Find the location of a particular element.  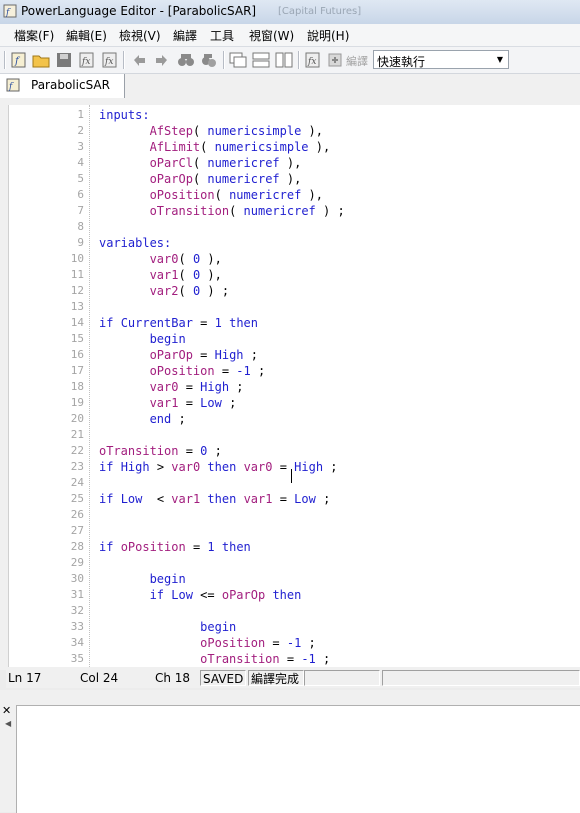

status-compile: 編譯完成 is located at coordinates (276, 678).